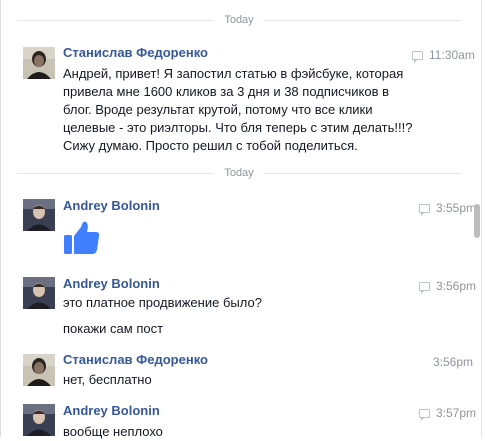 The width and height of the screenshot is (485, 441). Describe the element at coordinates (477, 221) in the screenshot. I see `scrollbar-thumb` at that location.